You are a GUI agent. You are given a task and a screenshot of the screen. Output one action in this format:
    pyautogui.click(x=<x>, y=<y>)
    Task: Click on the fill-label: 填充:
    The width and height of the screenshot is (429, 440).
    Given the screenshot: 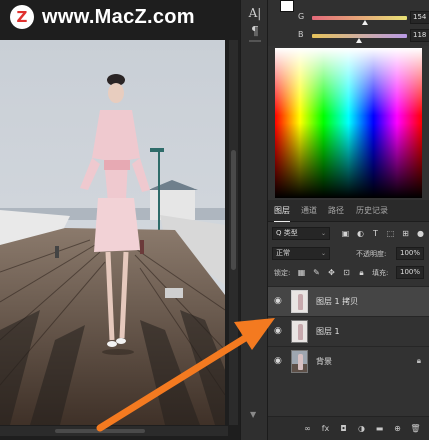 What is the action you would take?
    pyautogui.click(x=380, y=273)
    